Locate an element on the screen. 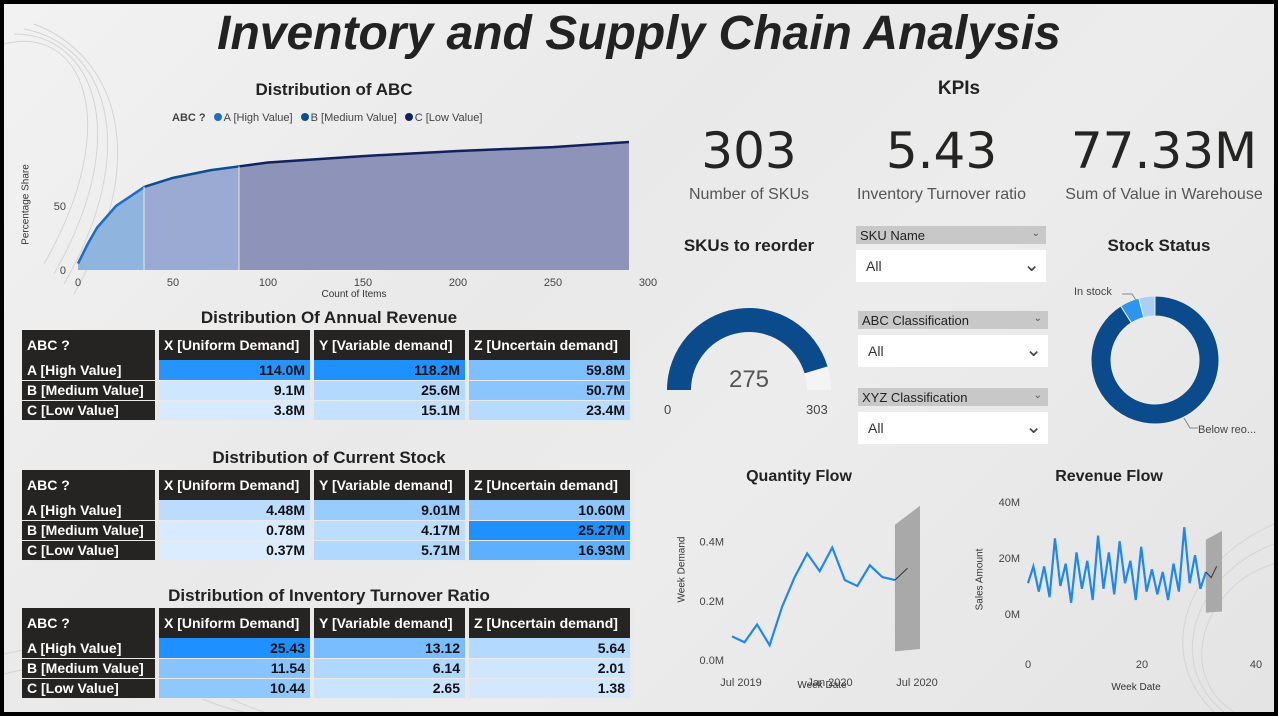 The width and height of the screenshot is (1278, 716). table-row: A [High Value] 114.0M 118.2M 59.8M is located at coordinates (328, 370).